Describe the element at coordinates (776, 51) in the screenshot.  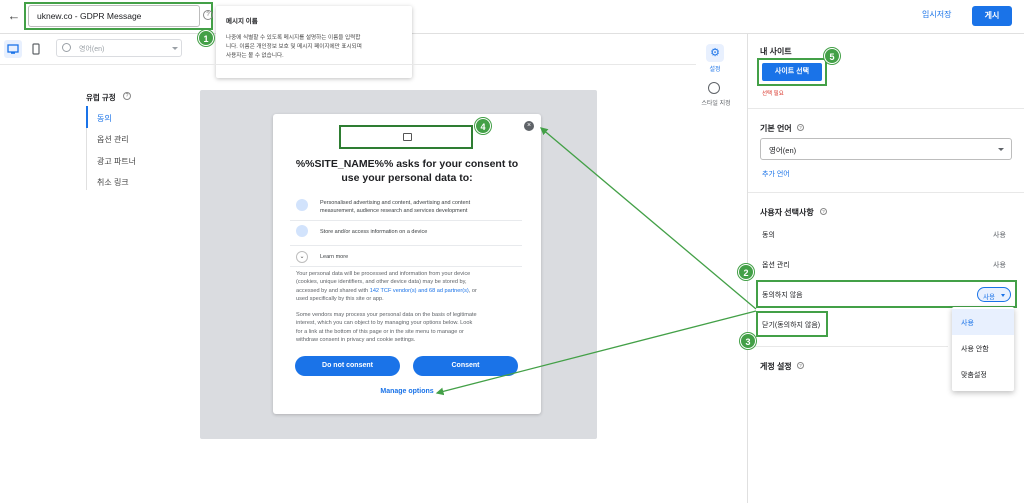
I see `my-site-title: 내 사이트` at that location.